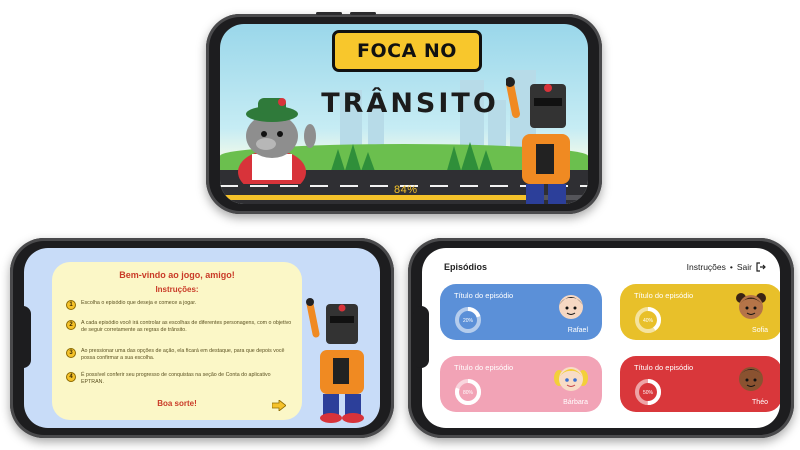 This screenshot has width=800, height=450. What do you see at coordinates (521, 384) in the screenshot?
I see `episode-card-barbara: Título do episódio 80% Bárbara` at bounding box center [521, 384].